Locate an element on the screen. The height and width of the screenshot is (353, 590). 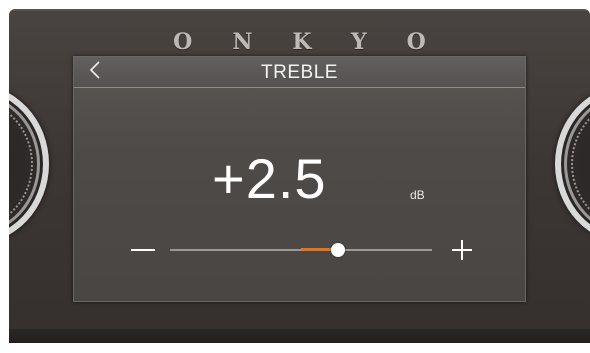
treble-value: +2.5 is located at coordinates (269, 178).